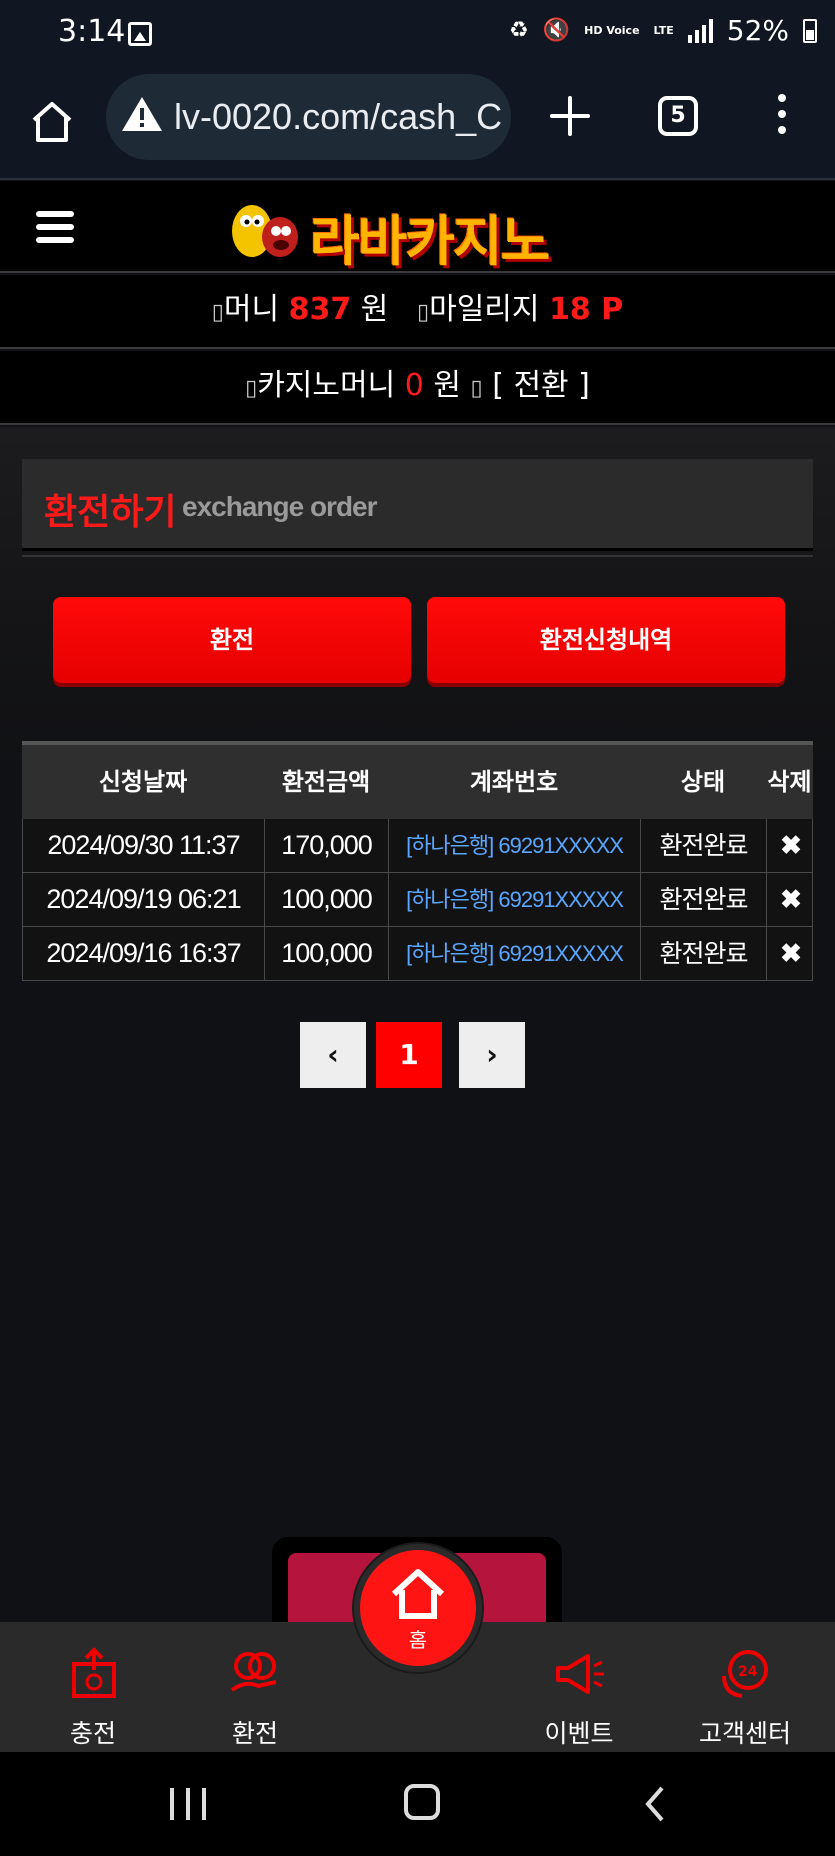 Image resolution: width=835 pixels, height=1856 pixels. Describe the element at coordinates (414, 385) in the screenshot. I see `casino-money-value: 0` at that location.